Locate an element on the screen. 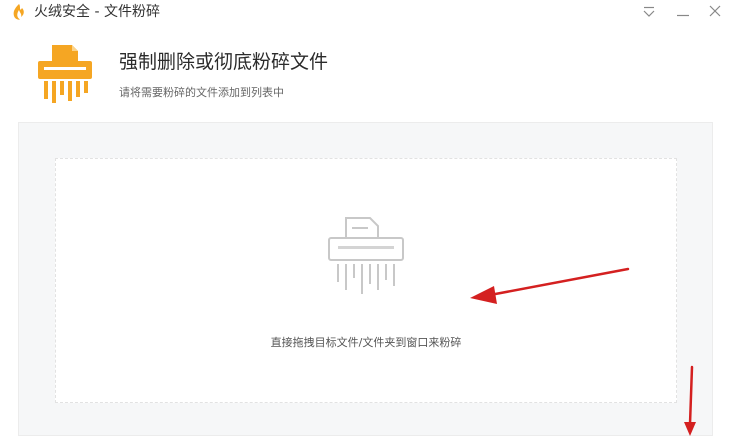 The image size is (744, 436). menu-icon is located at coordinates (649, 12).